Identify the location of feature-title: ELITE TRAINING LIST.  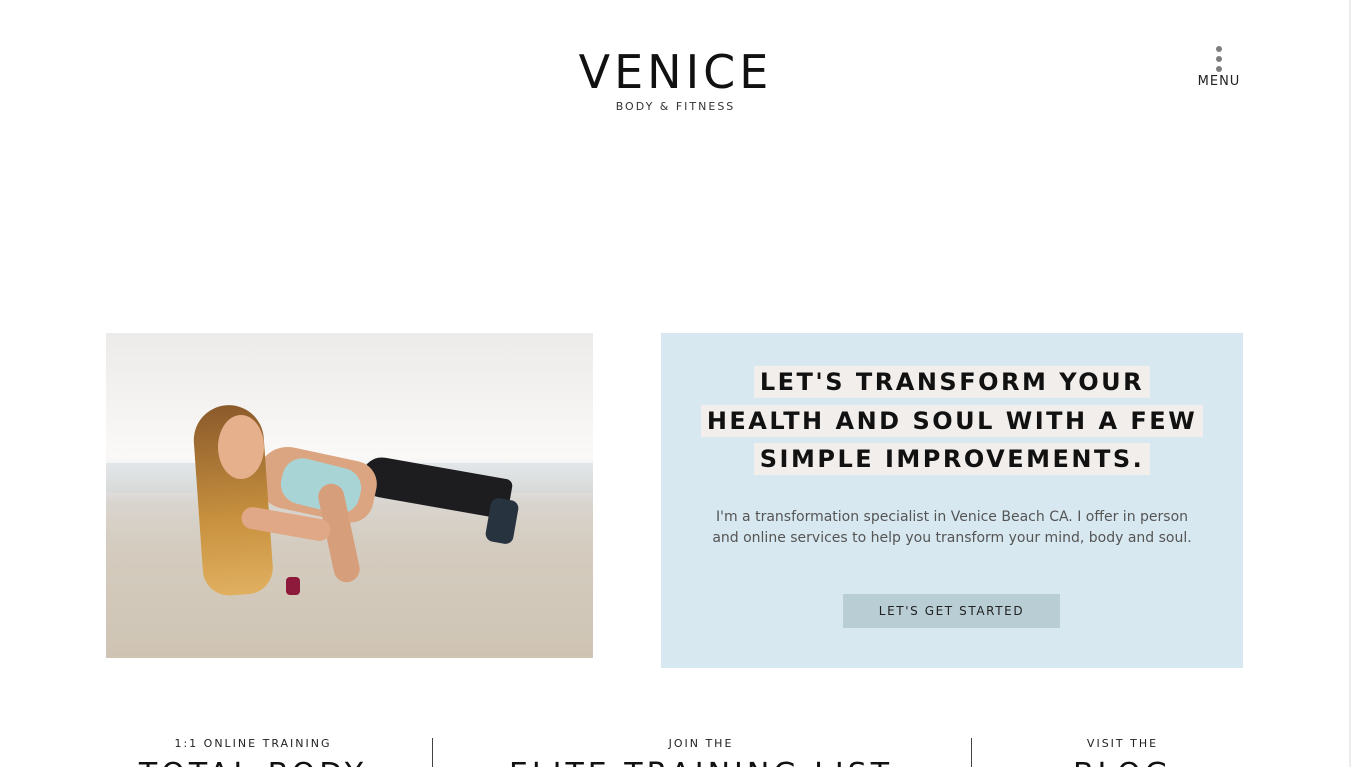
(701, 762).